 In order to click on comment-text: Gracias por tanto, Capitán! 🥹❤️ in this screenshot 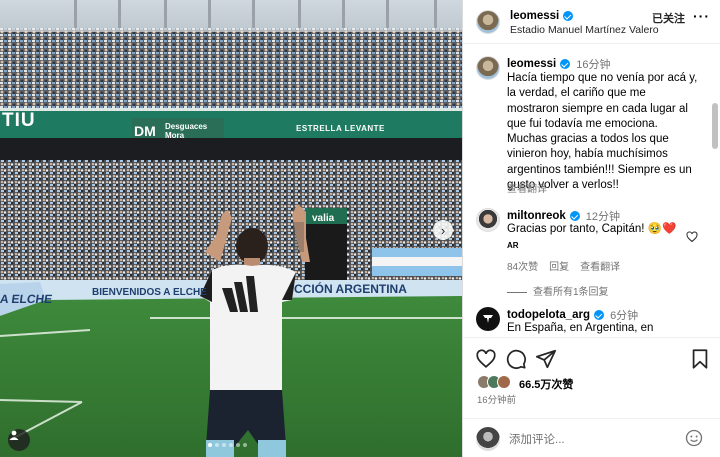, I will do `click(592, 229)`.